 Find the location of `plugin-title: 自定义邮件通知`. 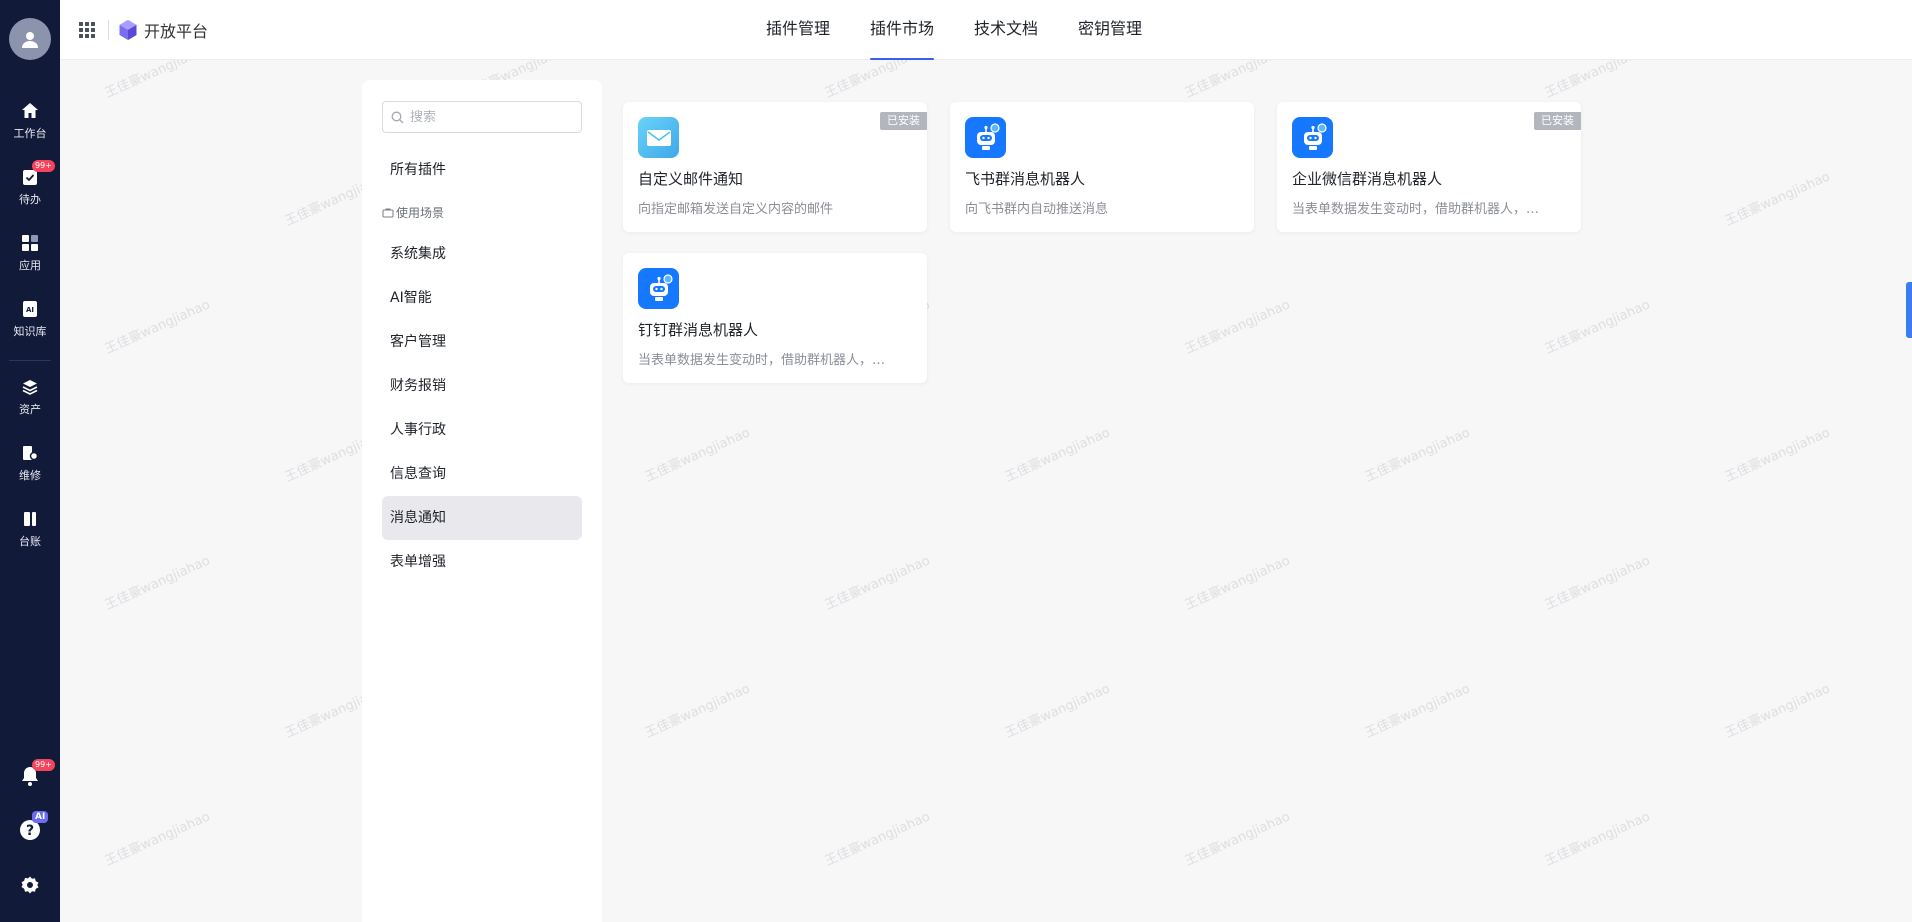

plugin-title: 自定义邮件通知 is located at coordinates (691, 179).